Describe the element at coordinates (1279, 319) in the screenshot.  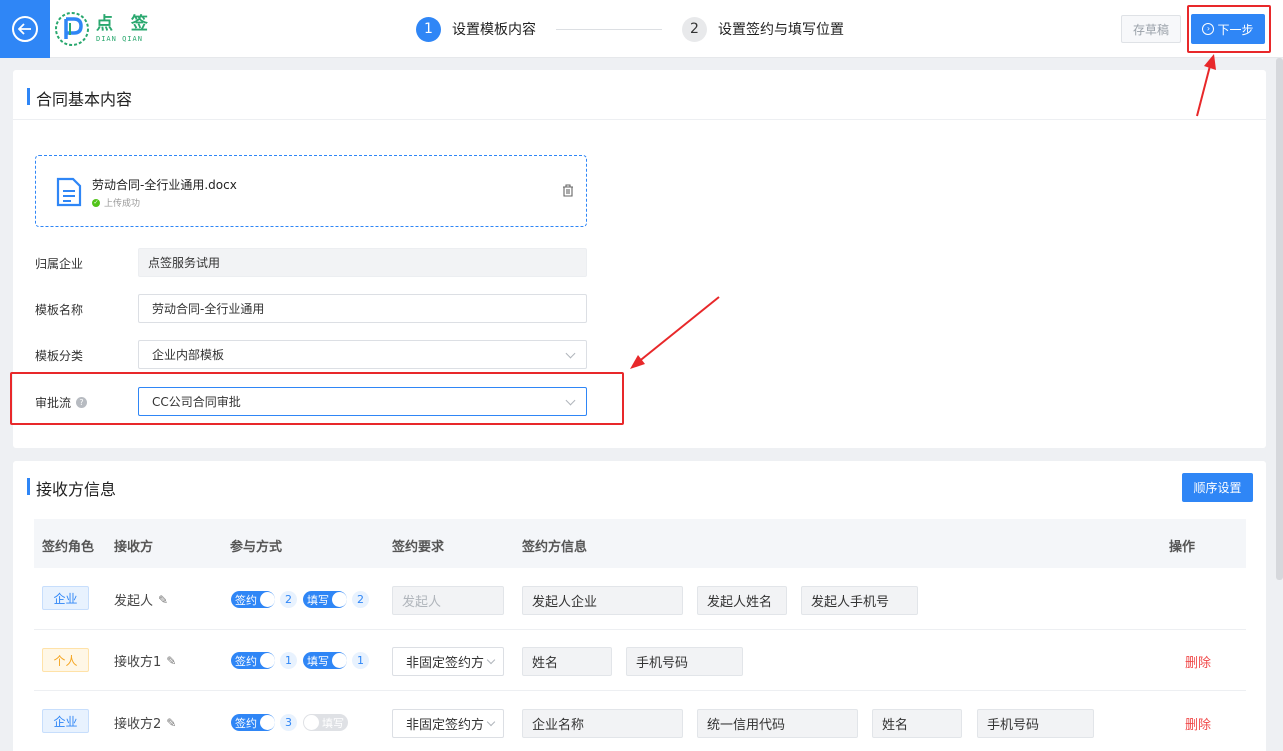
I see `scrollbar` at that location.